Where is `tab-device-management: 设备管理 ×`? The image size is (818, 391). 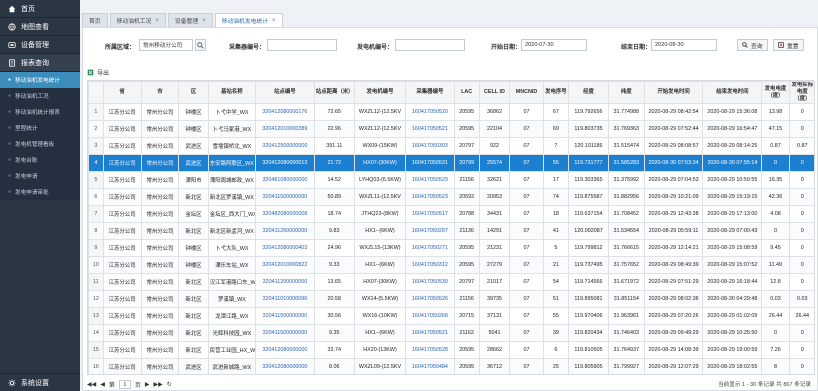 tab-device-management: 设备管理 × is located at coordinates (190, 20).